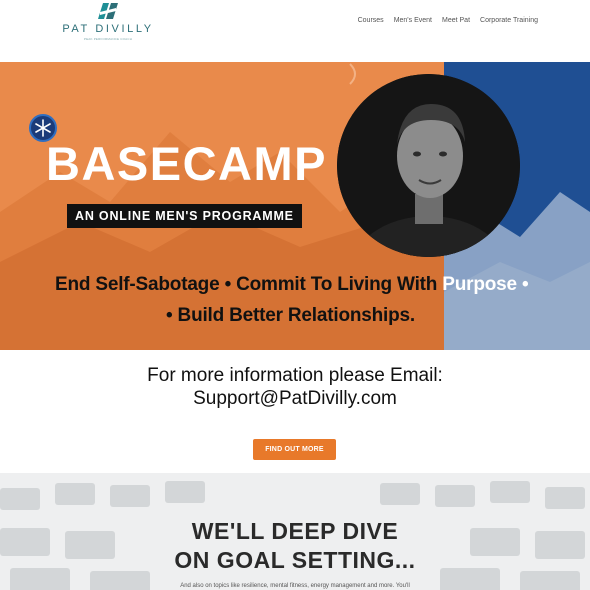 This screenshot has height=590, width=590. I want to click on hero-tagline-2: • Build Better Relationships., so click(290, 316).